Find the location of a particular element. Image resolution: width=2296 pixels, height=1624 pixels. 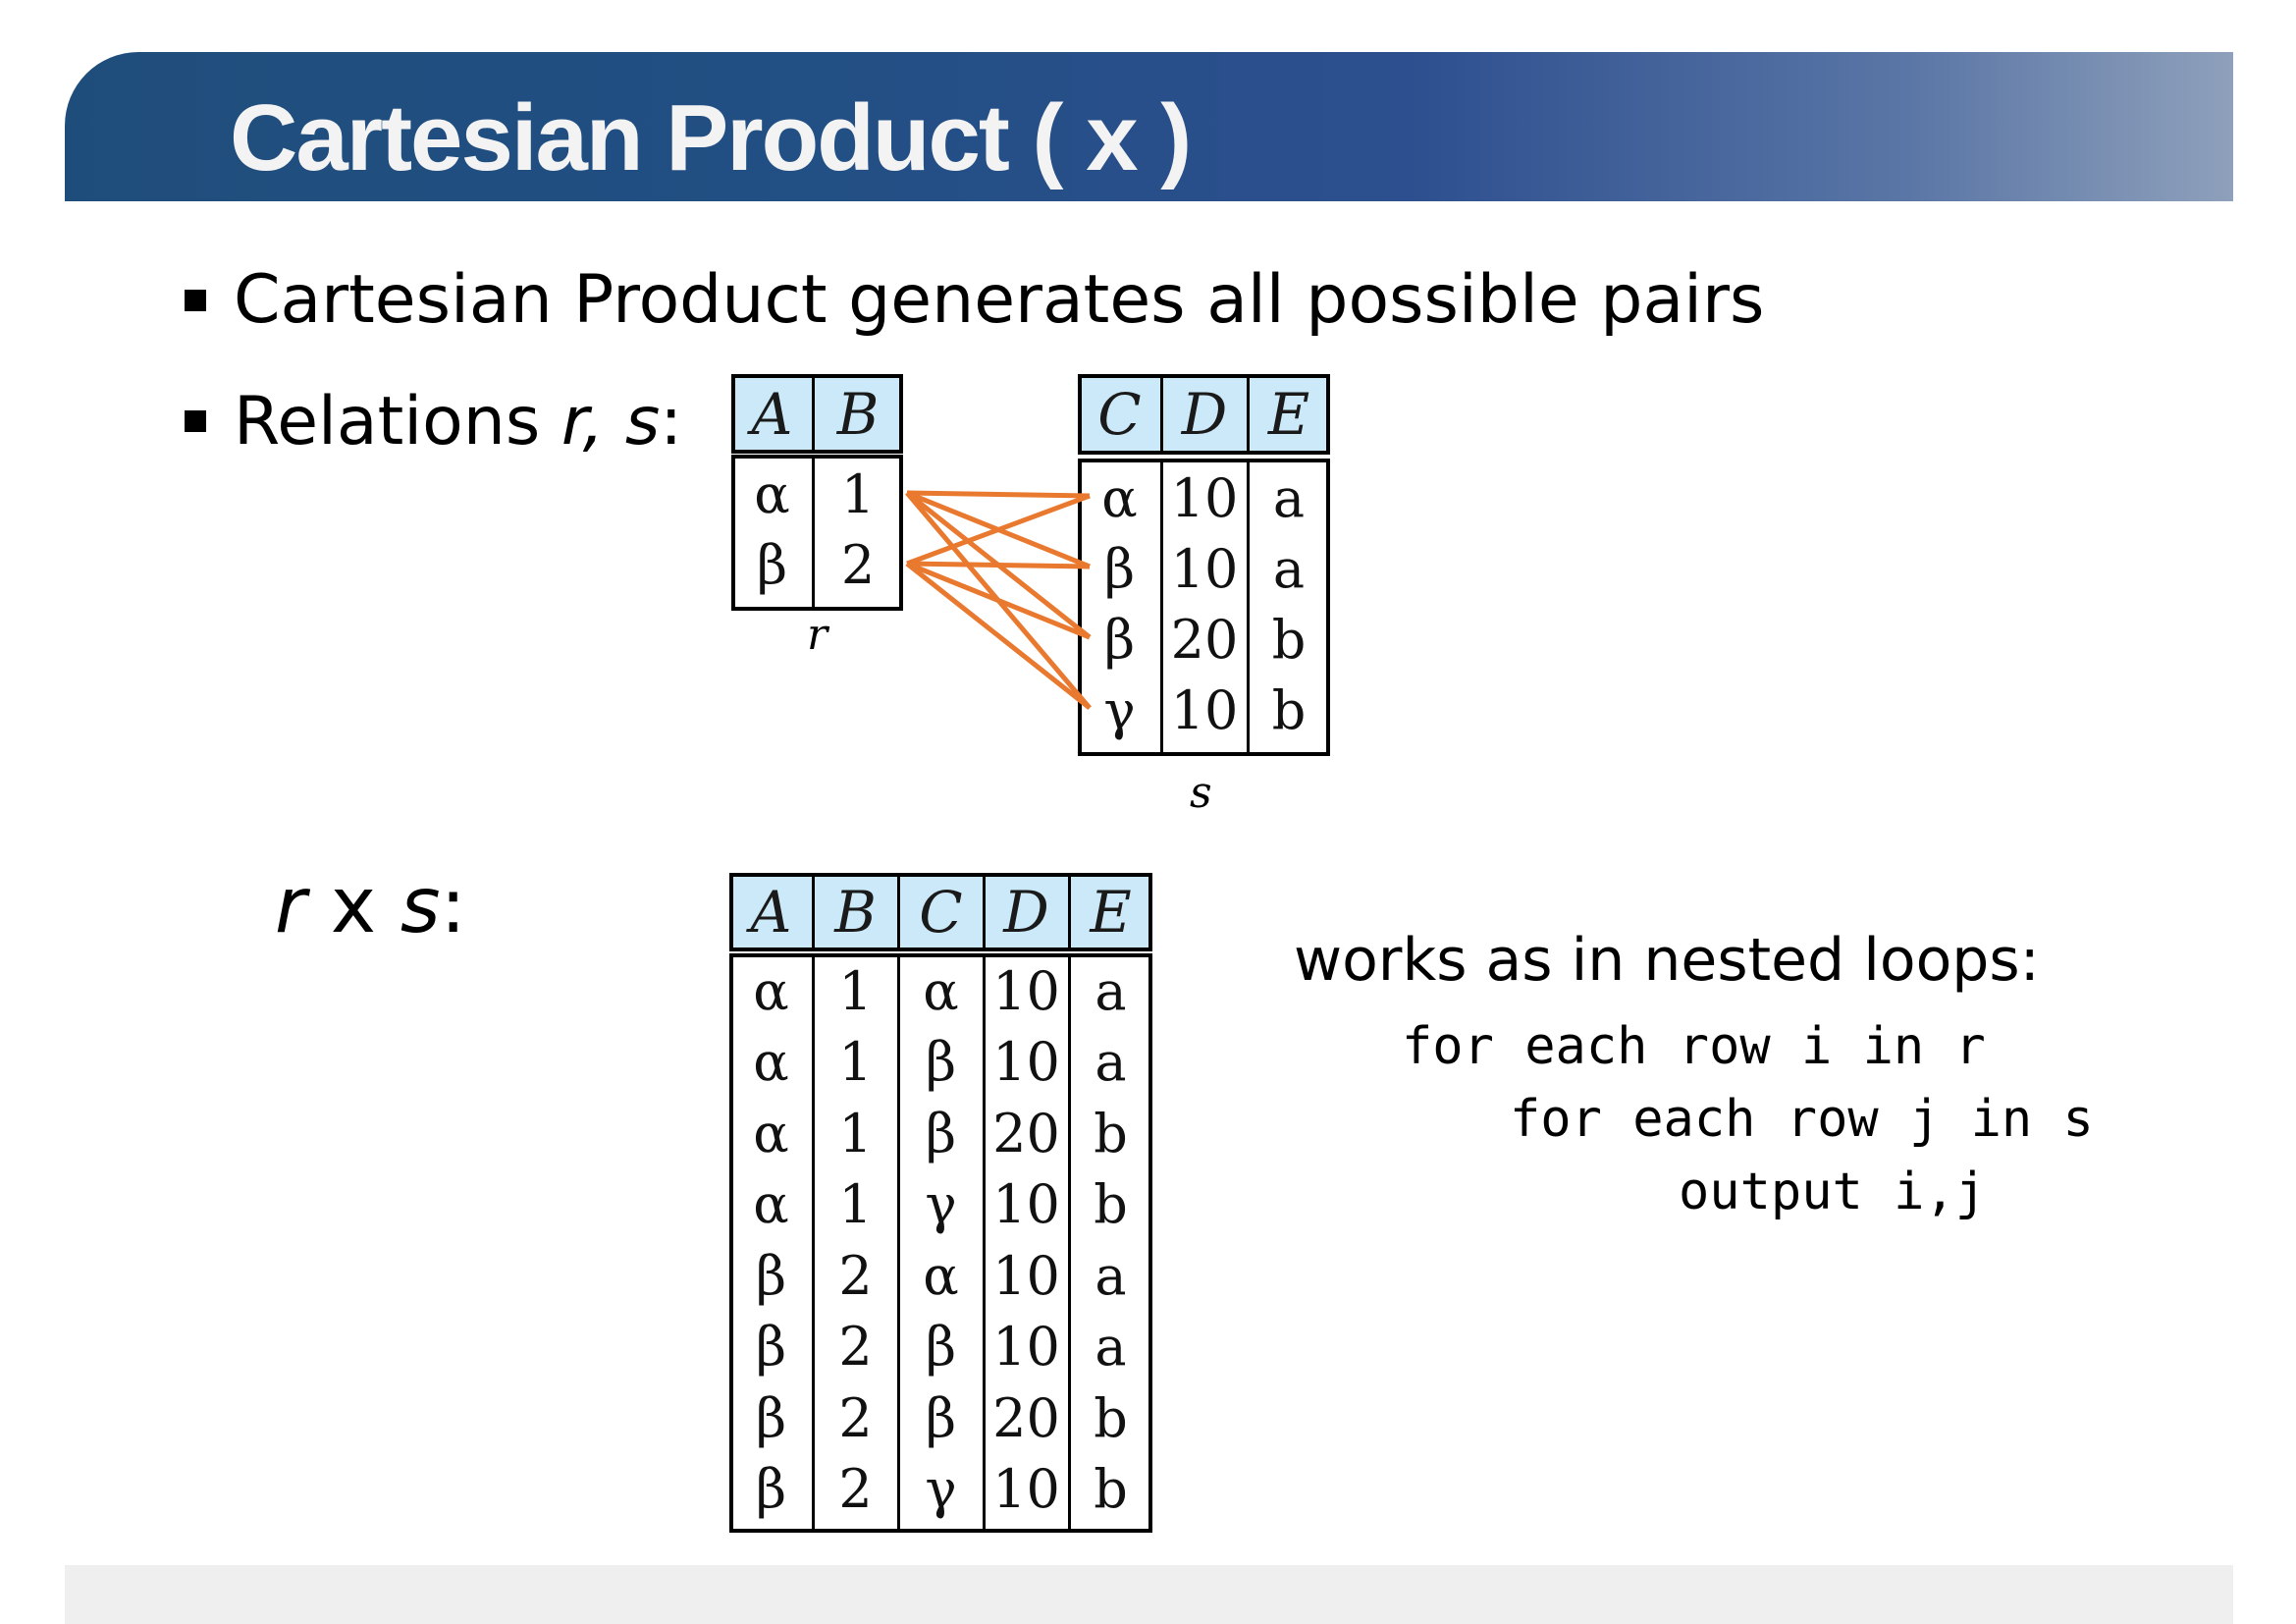

relation-s-cell: 20 is located at coordinates (1204, 639).